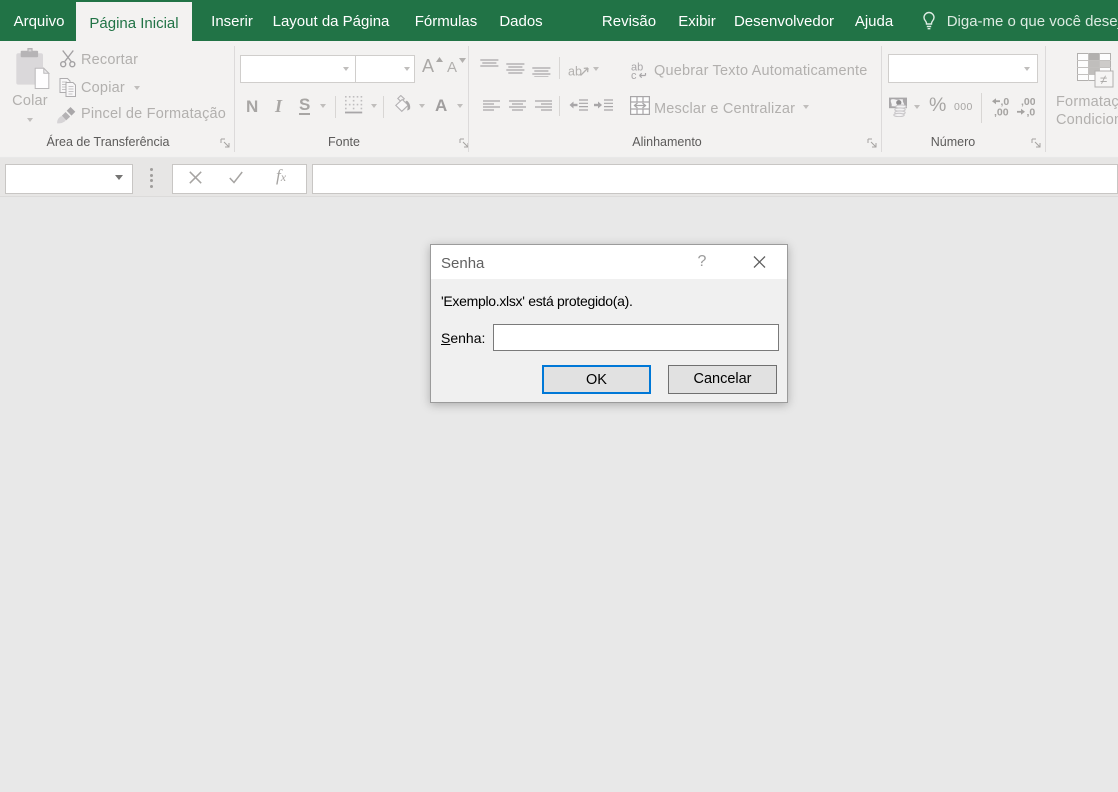 Image resolution: width=1118 pixels, height=792 pixels. Describe the element at coordinates (634, 74) in the screenshot. I see `svg-text: c` at that location.